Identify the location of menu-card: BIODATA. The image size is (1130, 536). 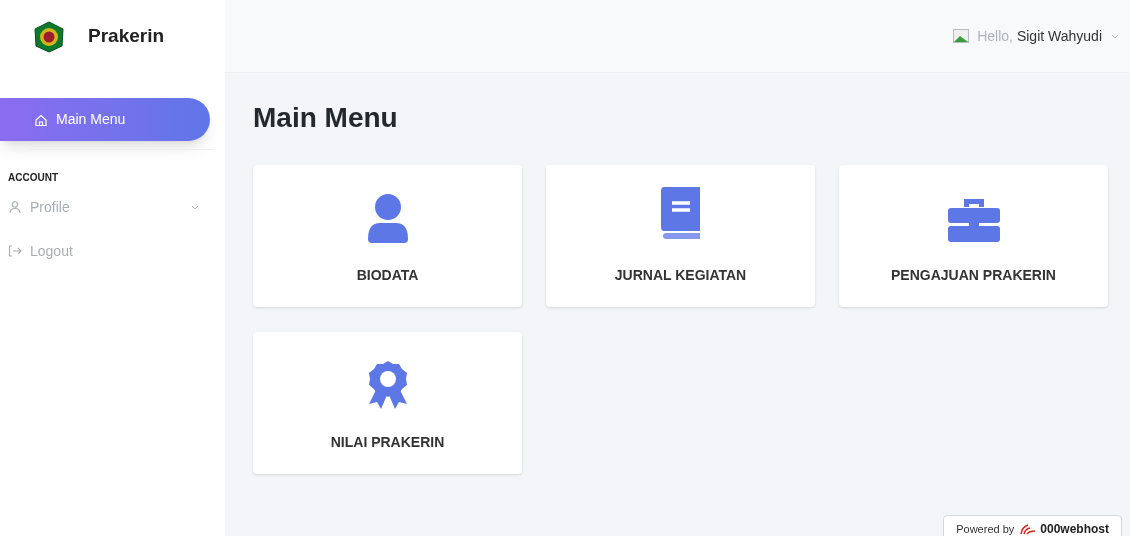
(387, 236).